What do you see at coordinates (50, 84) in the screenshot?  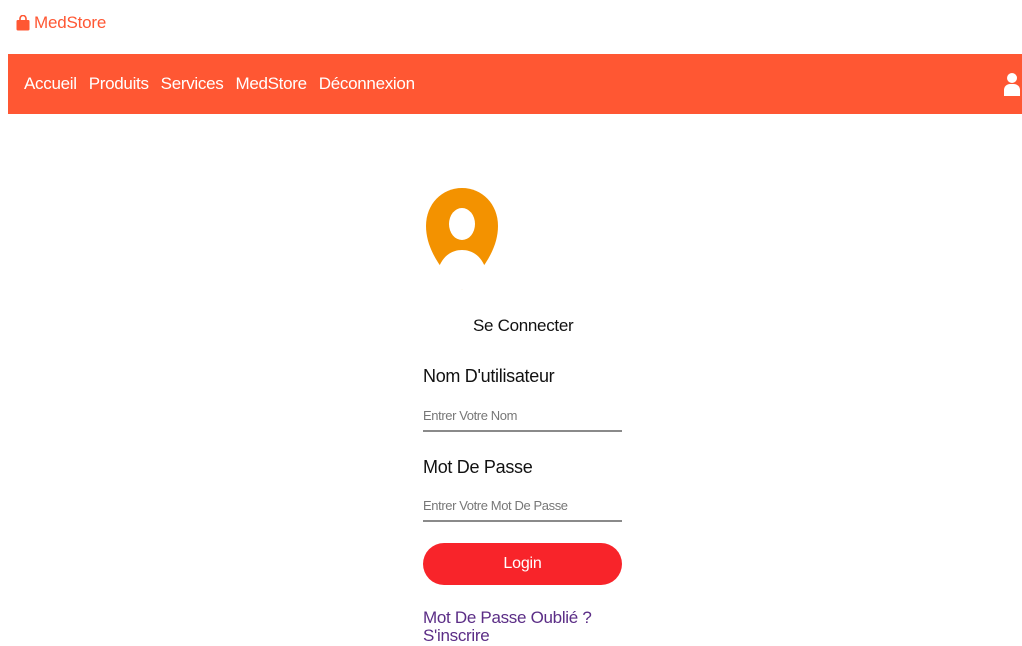 I see `nav-item-accueil: Accueil` at bounding box center [50, 84].